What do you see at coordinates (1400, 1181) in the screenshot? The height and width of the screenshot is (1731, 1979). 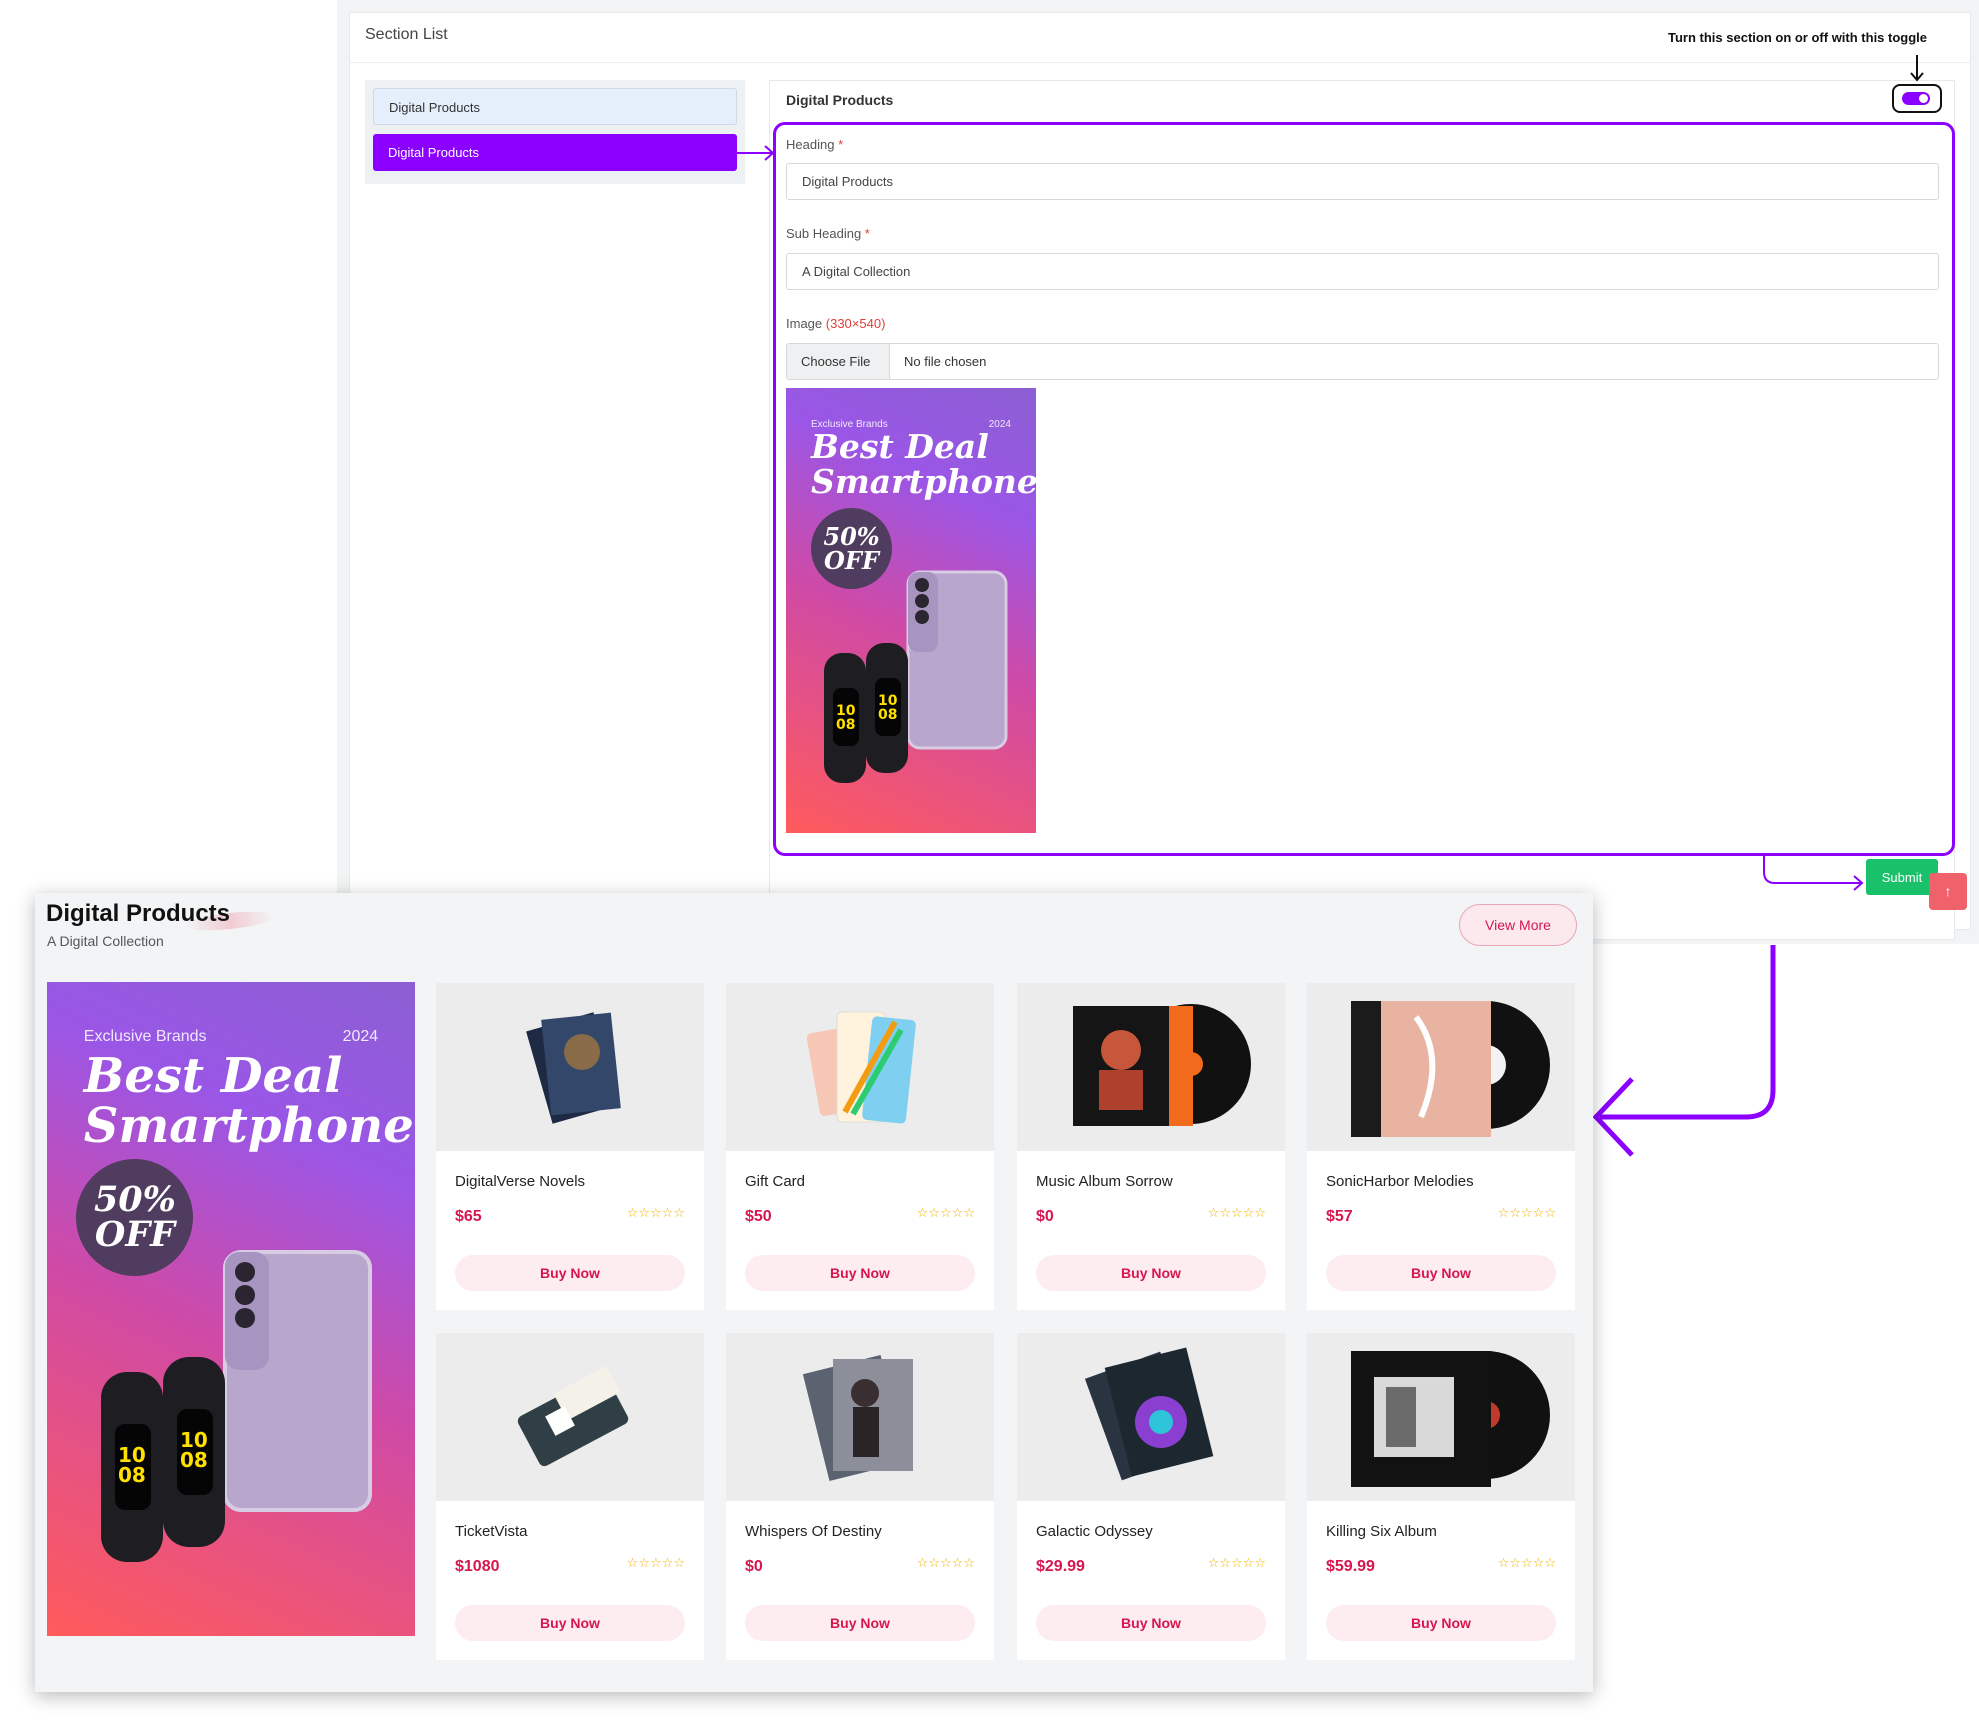 I see `product-name: SonicHarbor Melodies` at bounding box center [1400, 1181].